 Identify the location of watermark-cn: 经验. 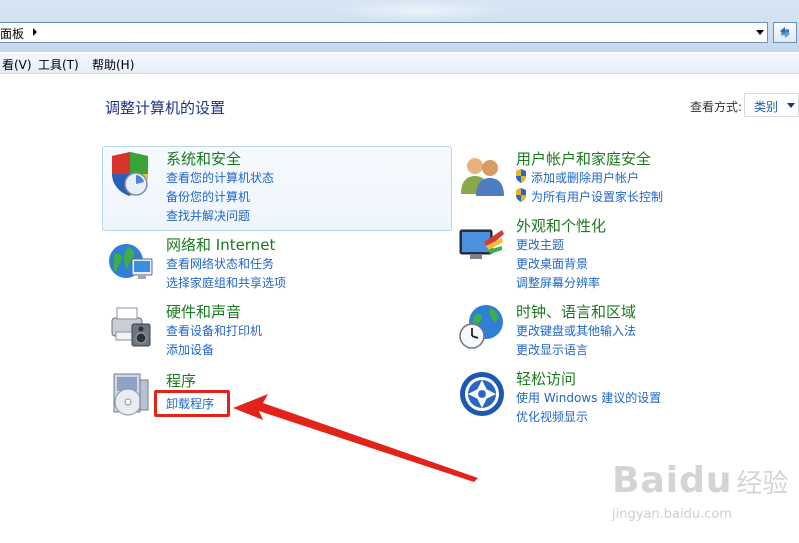
(762, 484).